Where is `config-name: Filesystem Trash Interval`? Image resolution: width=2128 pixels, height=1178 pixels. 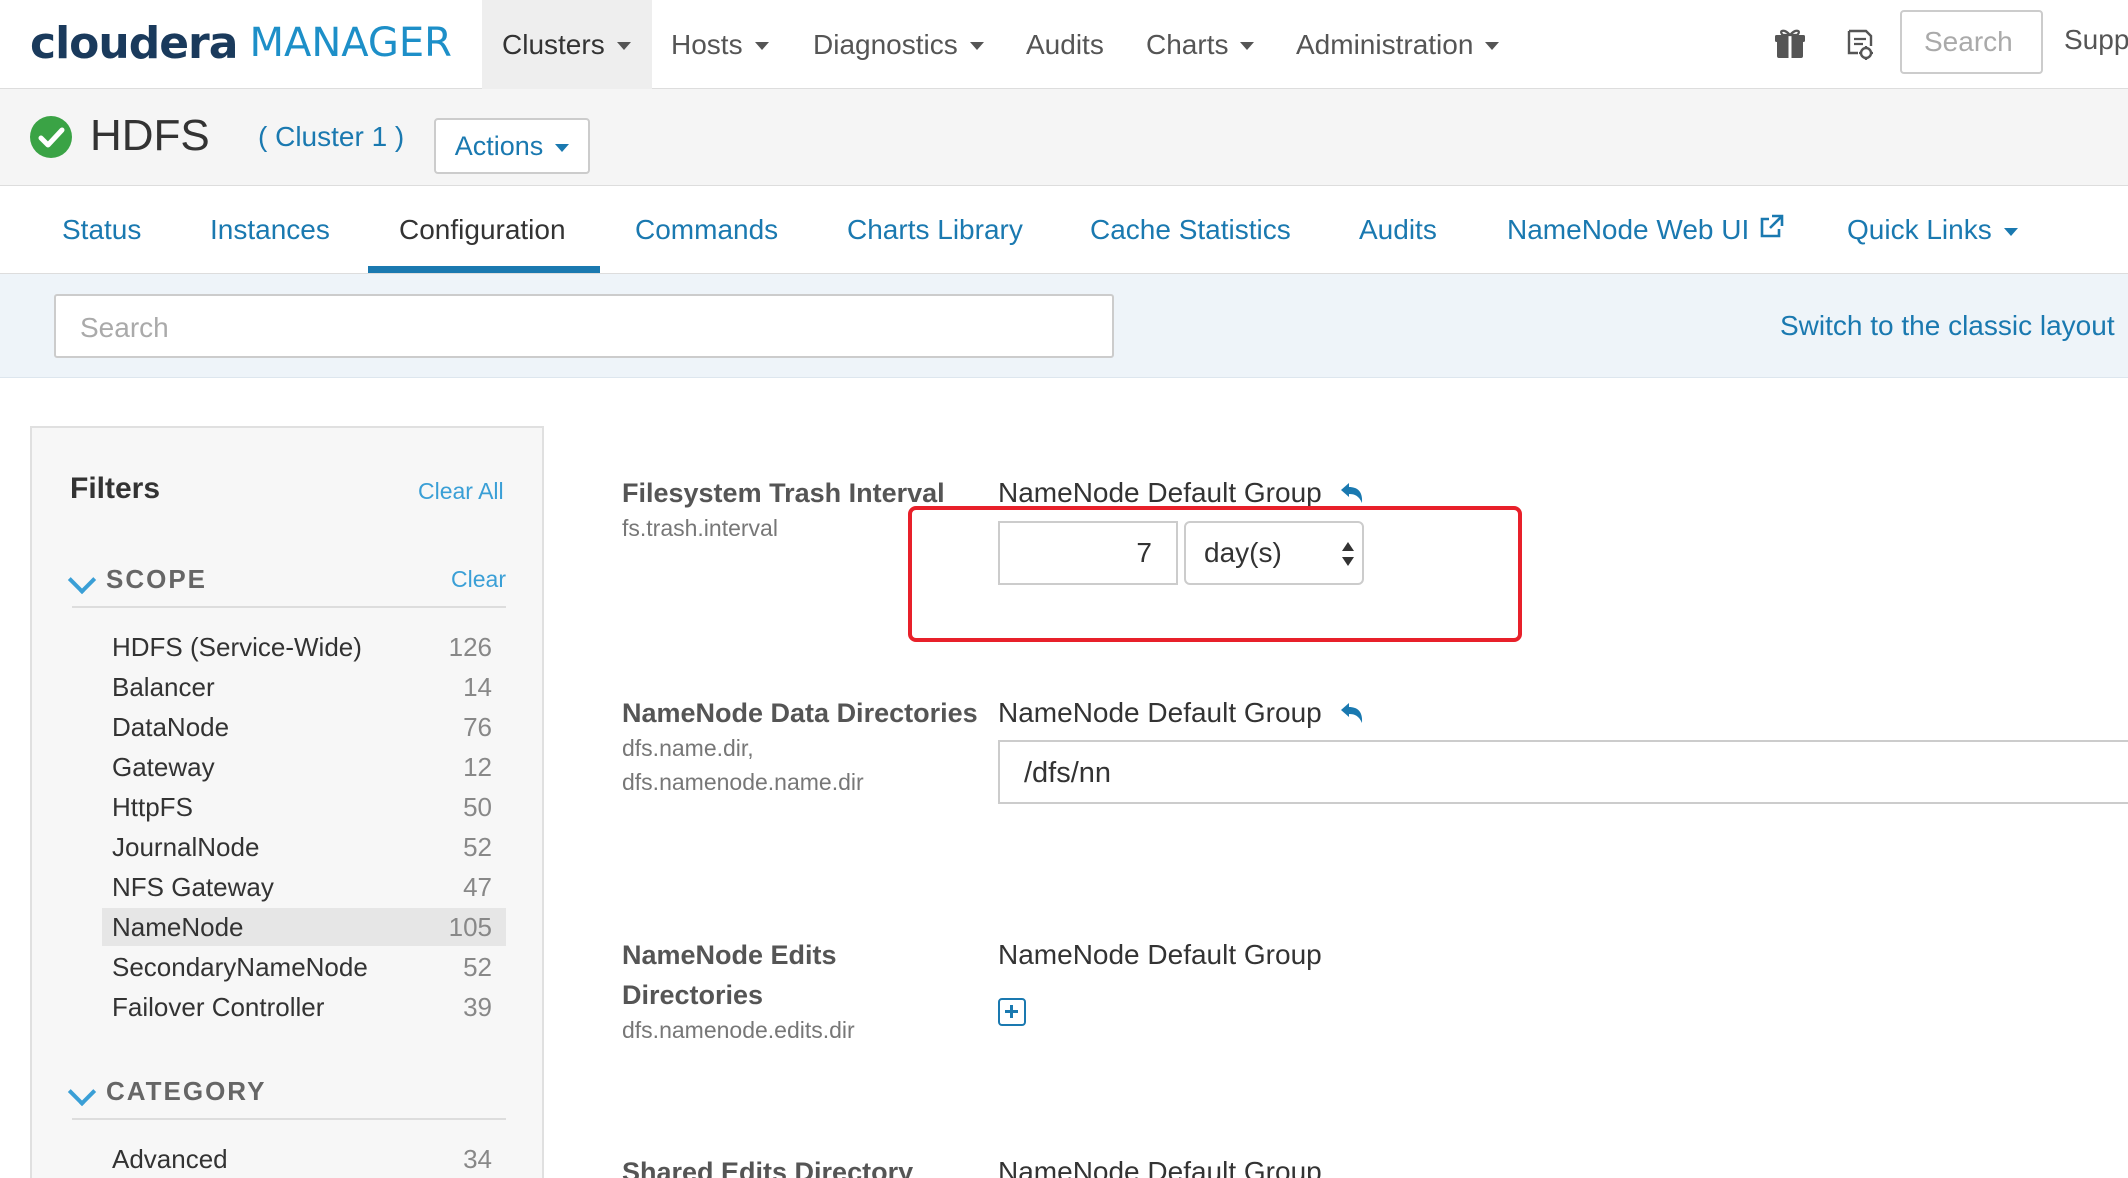
config-name: Filesystem Trash Interval is located at coordinates (783, 493).